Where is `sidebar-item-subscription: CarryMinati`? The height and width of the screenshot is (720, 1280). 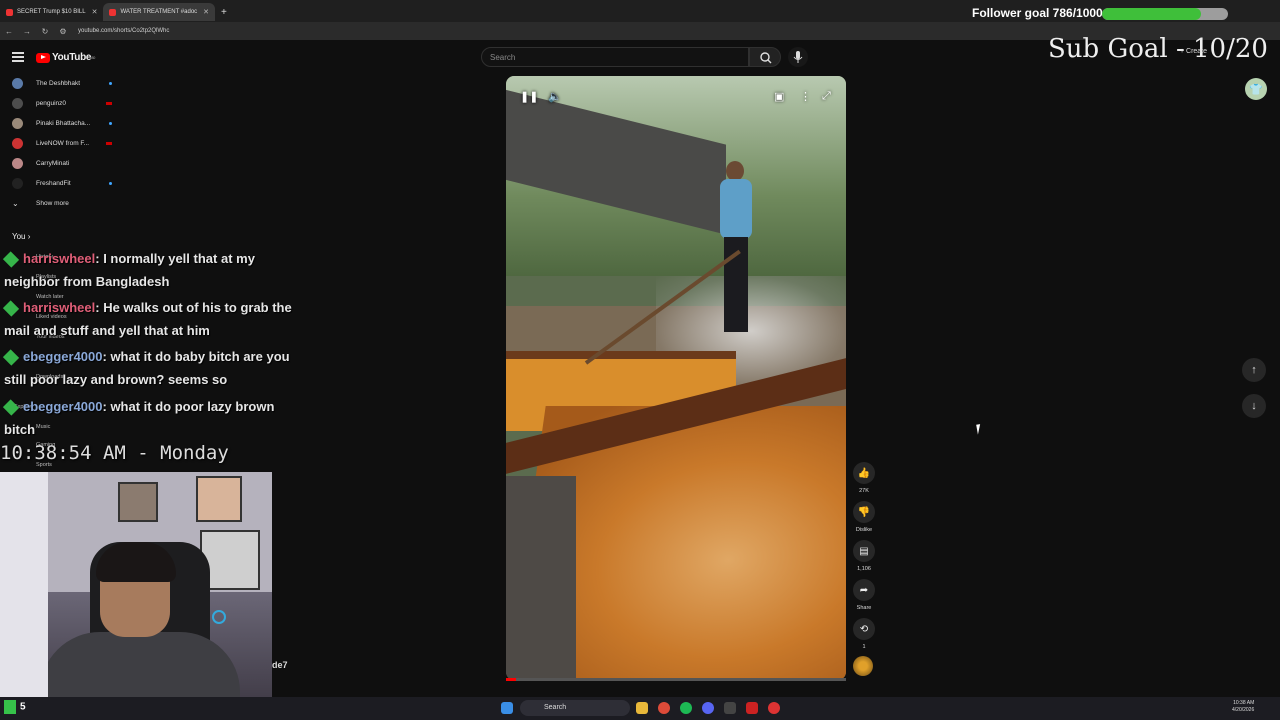
sidebar-item-subscription: CarryMinati is located at coordinates (62, 163).